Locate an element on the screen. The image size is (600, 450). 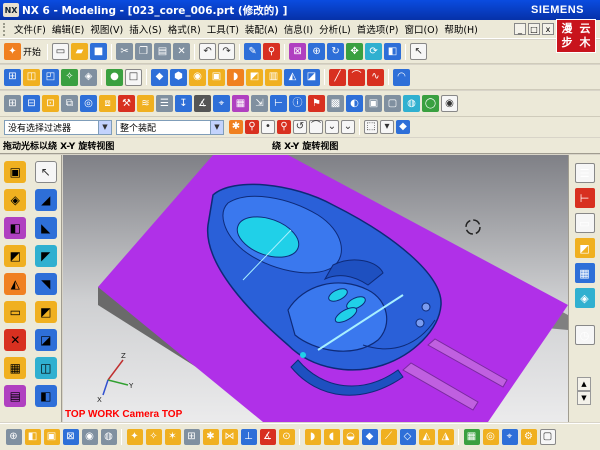
snap-arc-center-icon: ◉ is located at coordinates (89, 437).